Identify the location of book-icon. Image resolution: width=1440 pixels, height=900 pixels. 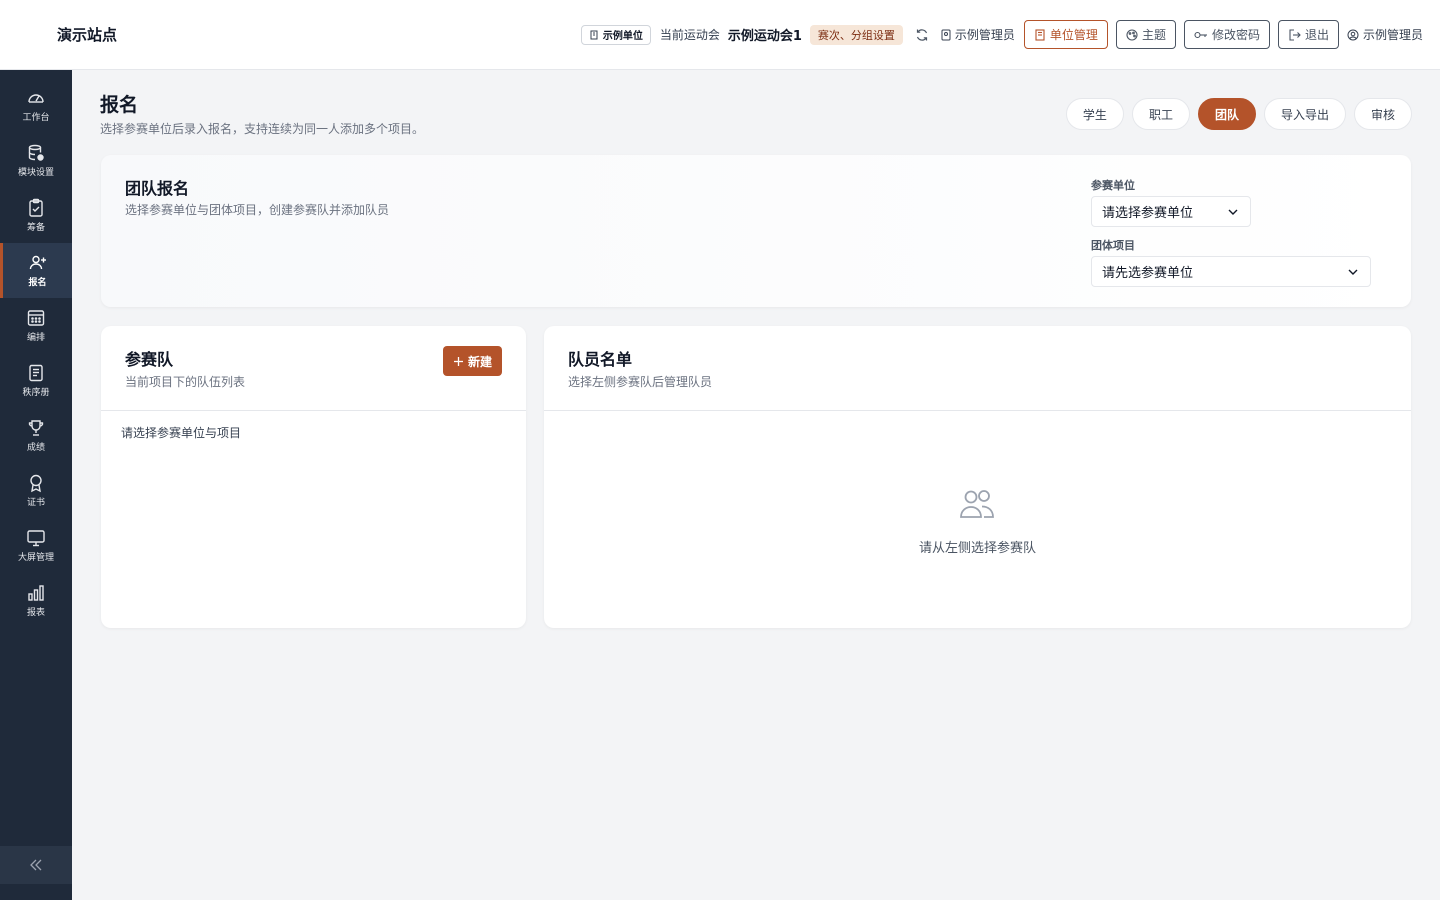
(36, 373).